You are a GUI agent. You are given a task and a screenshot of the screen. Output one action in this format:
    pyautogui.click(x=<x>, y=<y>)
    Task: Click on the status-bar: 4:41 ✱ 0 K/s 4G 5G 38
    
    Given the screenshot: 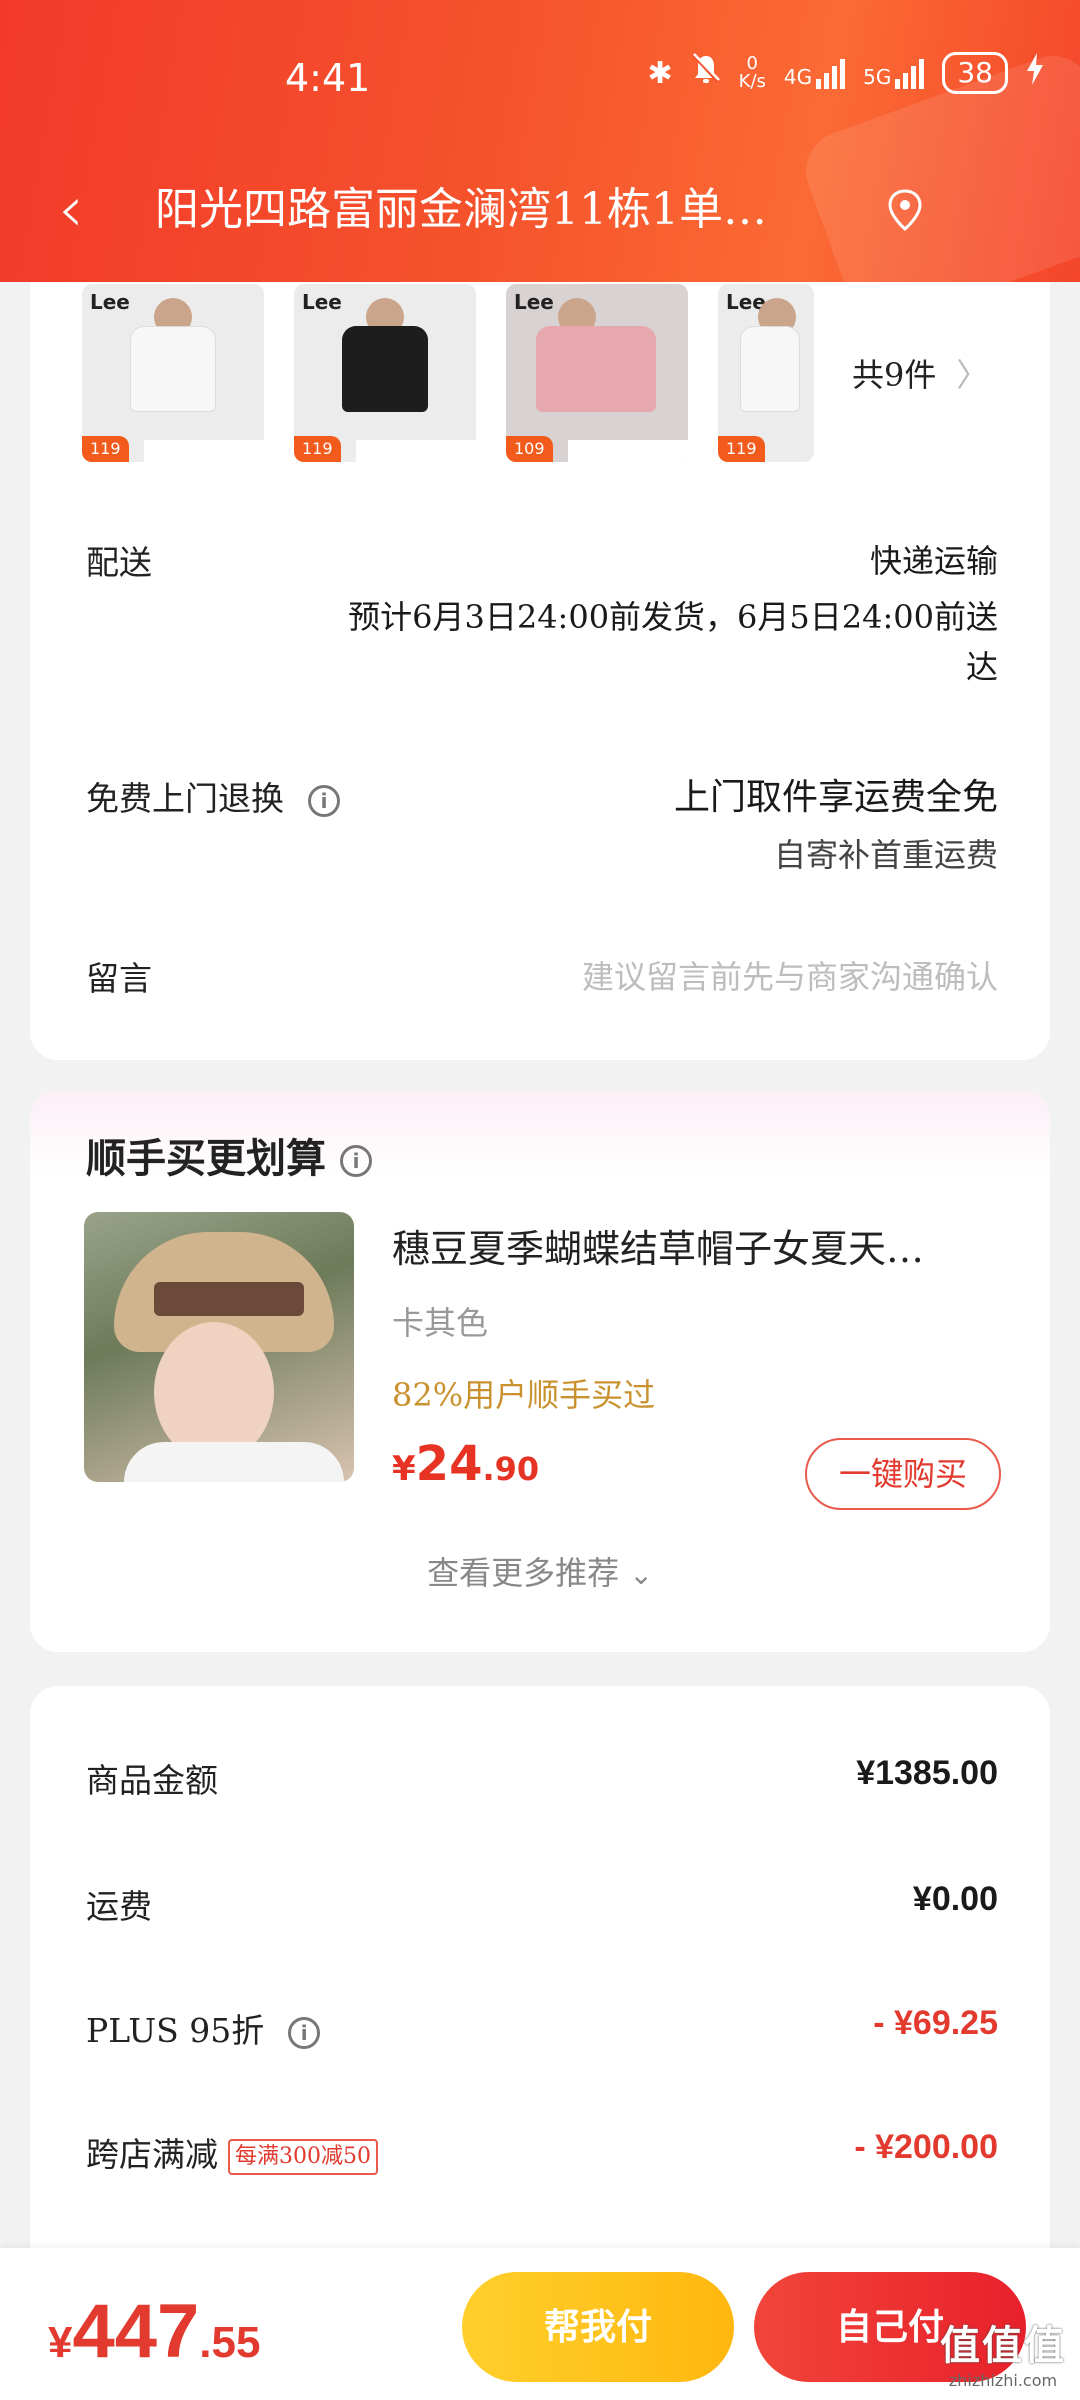 What is the action you would take?
    pyautogui.click(x=540, y=75)
    